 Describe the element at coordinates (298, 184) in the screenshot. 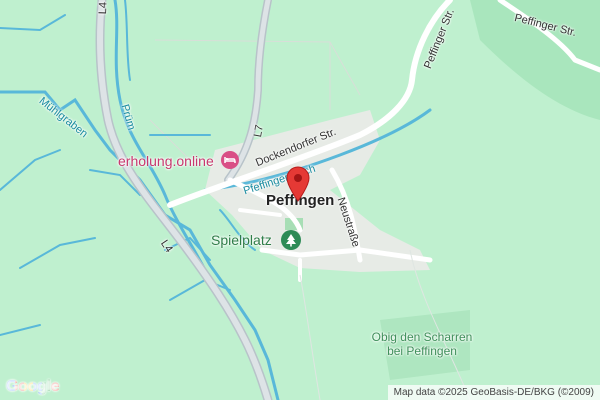

I see `map-pin-icon` at that location.